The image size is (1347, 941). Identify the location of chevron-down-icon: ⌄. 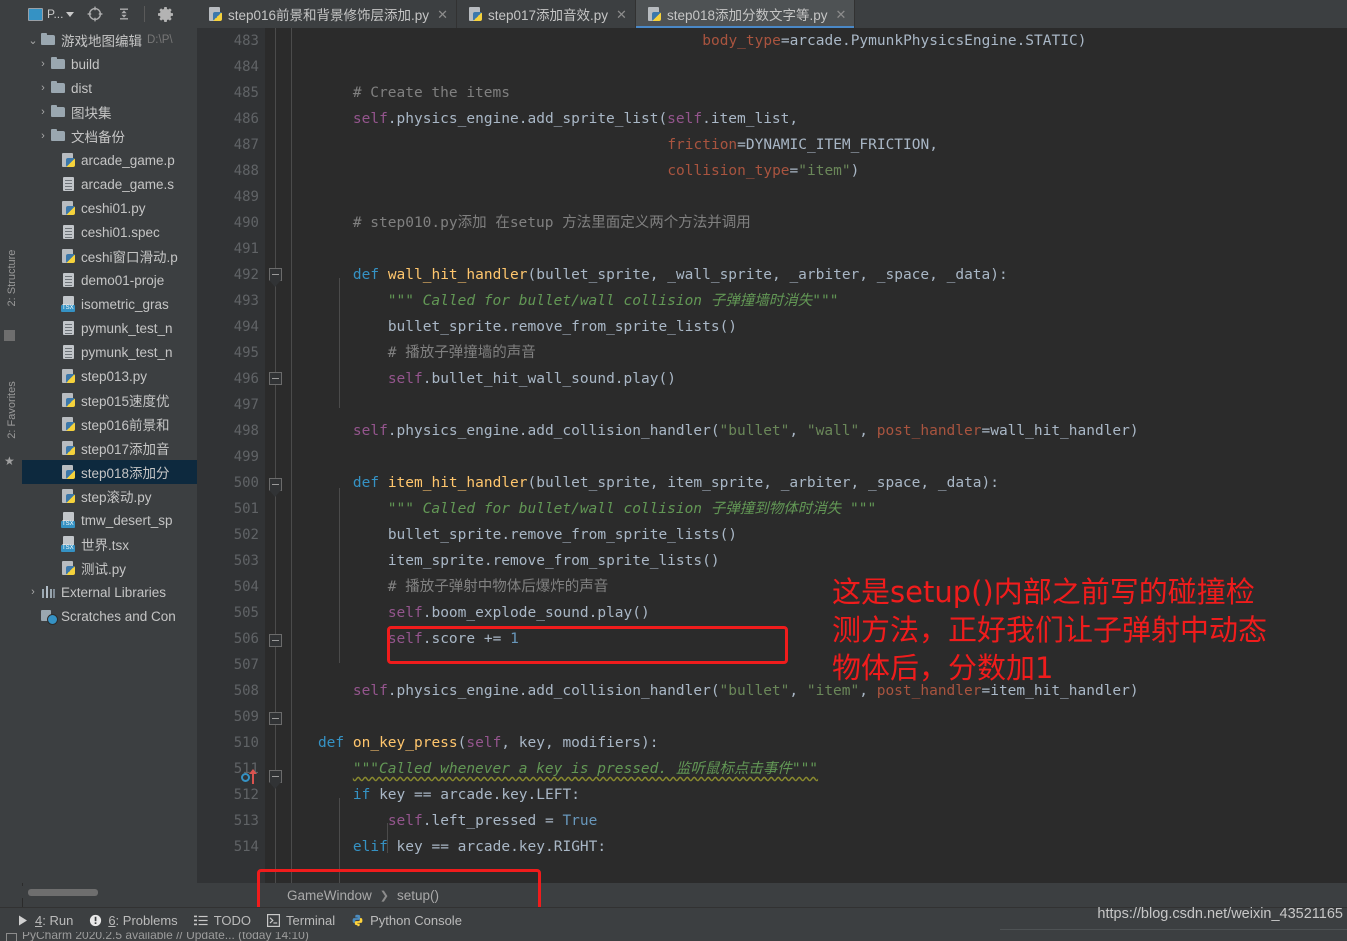
(33, 40).